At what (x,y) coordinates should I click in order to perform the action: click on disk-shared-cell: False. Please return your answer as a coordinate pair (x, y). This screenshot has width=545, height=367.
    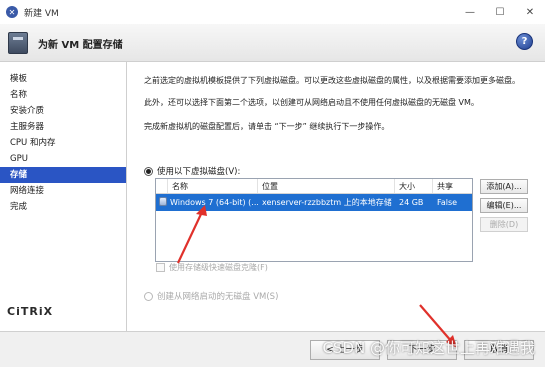
    Looking at the image, I should click on (447, 202).